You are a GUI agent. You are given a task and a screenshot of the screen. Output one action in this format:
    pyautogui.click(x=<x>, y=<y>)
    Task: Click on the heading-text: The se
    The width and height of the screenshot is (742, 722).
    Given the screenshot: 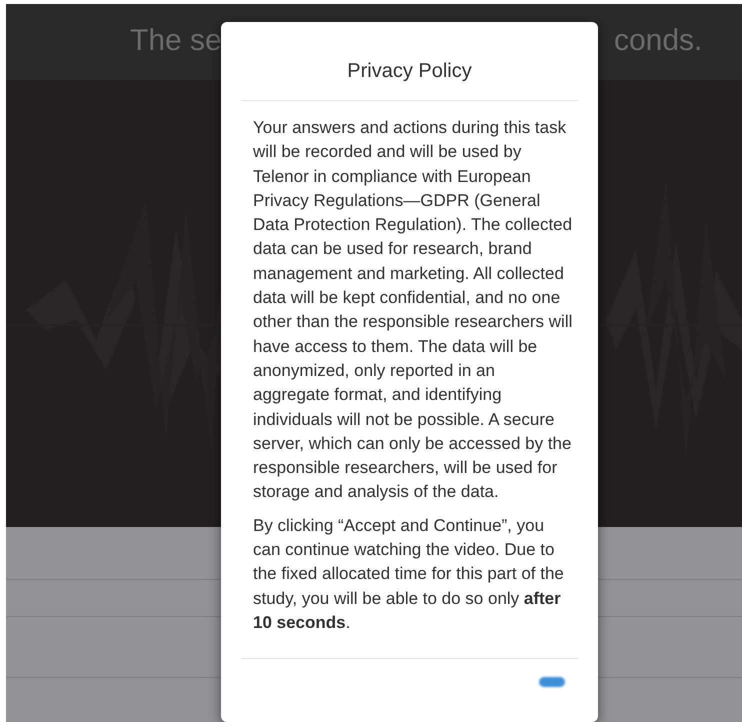 What is the action you would take?
    pyautogui.click(x=176, y=41)
    